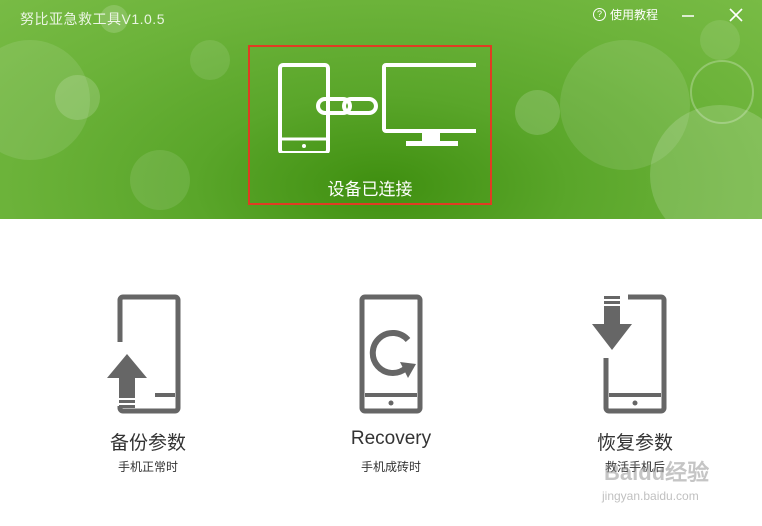 This screenshot has width=762, height=526. I want to click on connection-status-panel: 设备已连接, so click(370, 125).